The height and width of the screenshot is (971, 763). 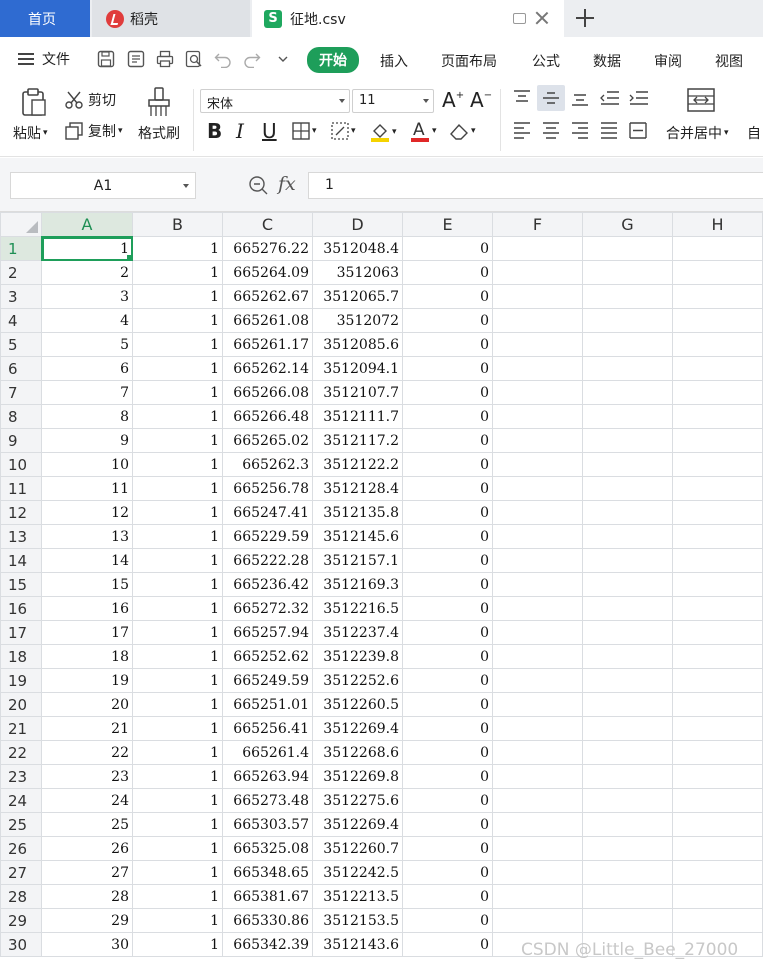 I want to click on paste-icon, so click(x=33, y=102).